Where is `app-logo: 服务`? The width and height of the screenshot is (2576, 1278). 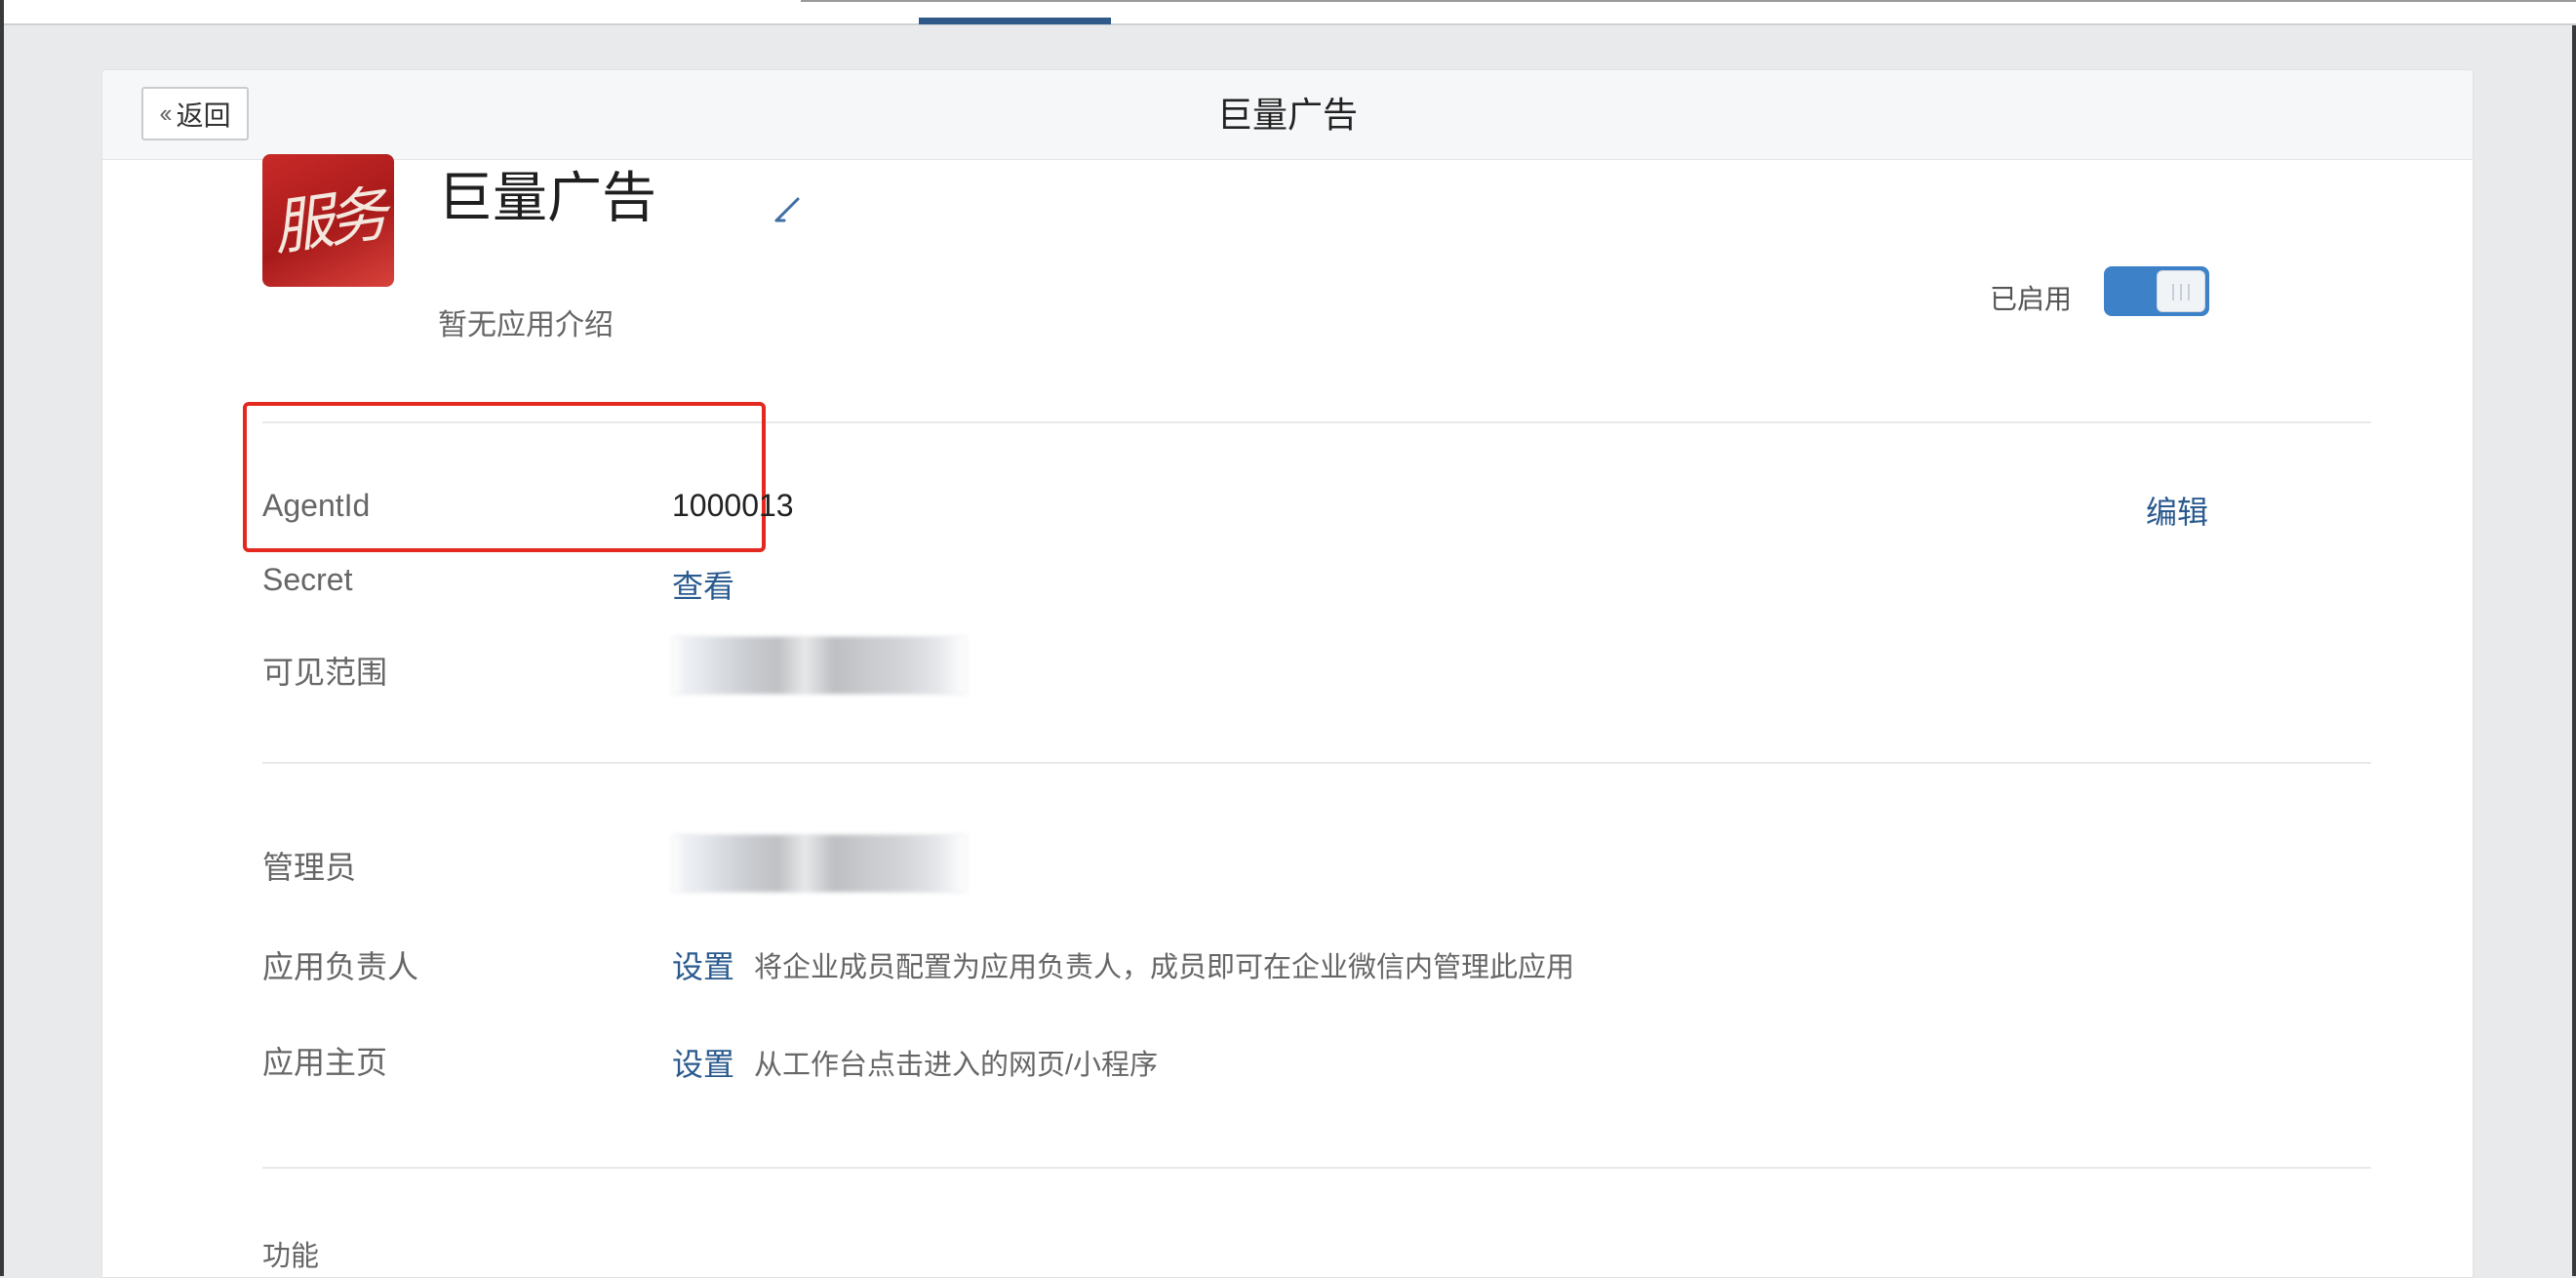 app-logo: 服务 is located at coordinates (328, 220).